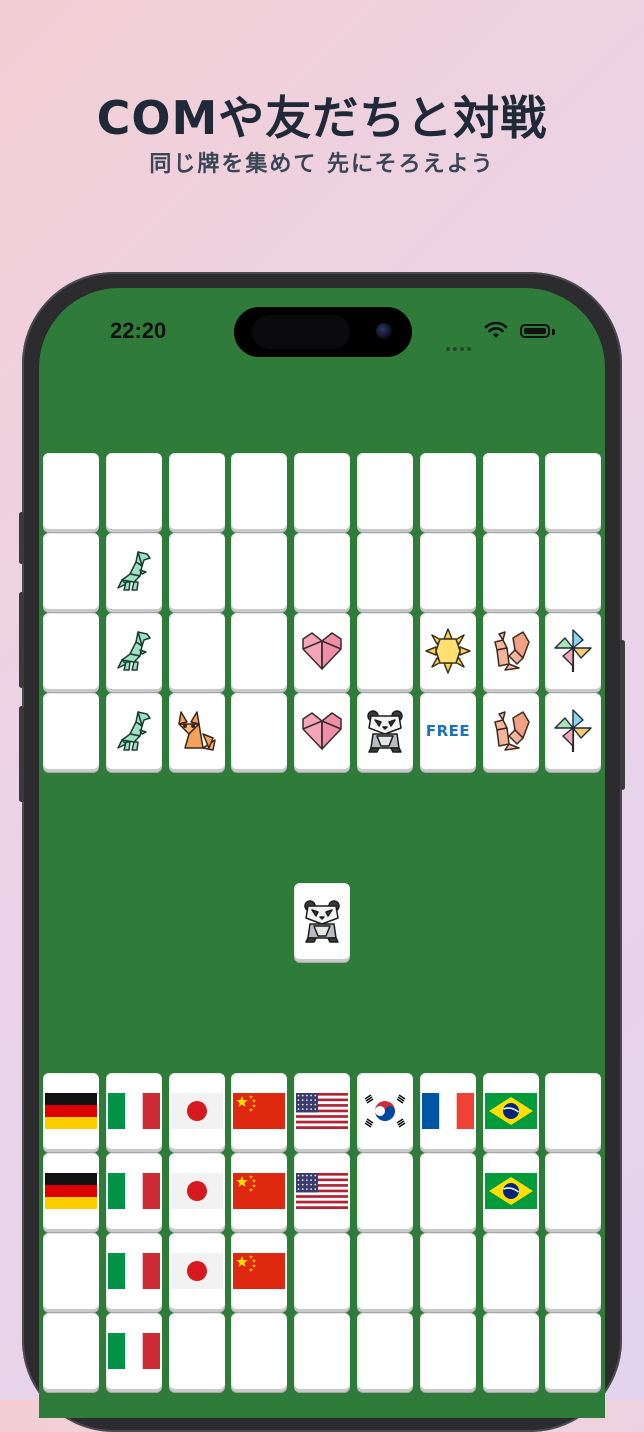  I want to click on dinosaur-icon, so click(134, 731).